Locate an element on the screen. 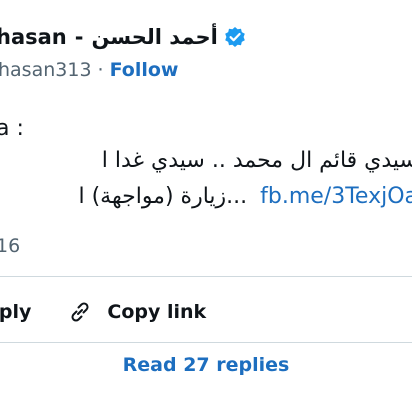  author-name-row: hasan - أحمد الحسن is located at coordinates (123, 37).